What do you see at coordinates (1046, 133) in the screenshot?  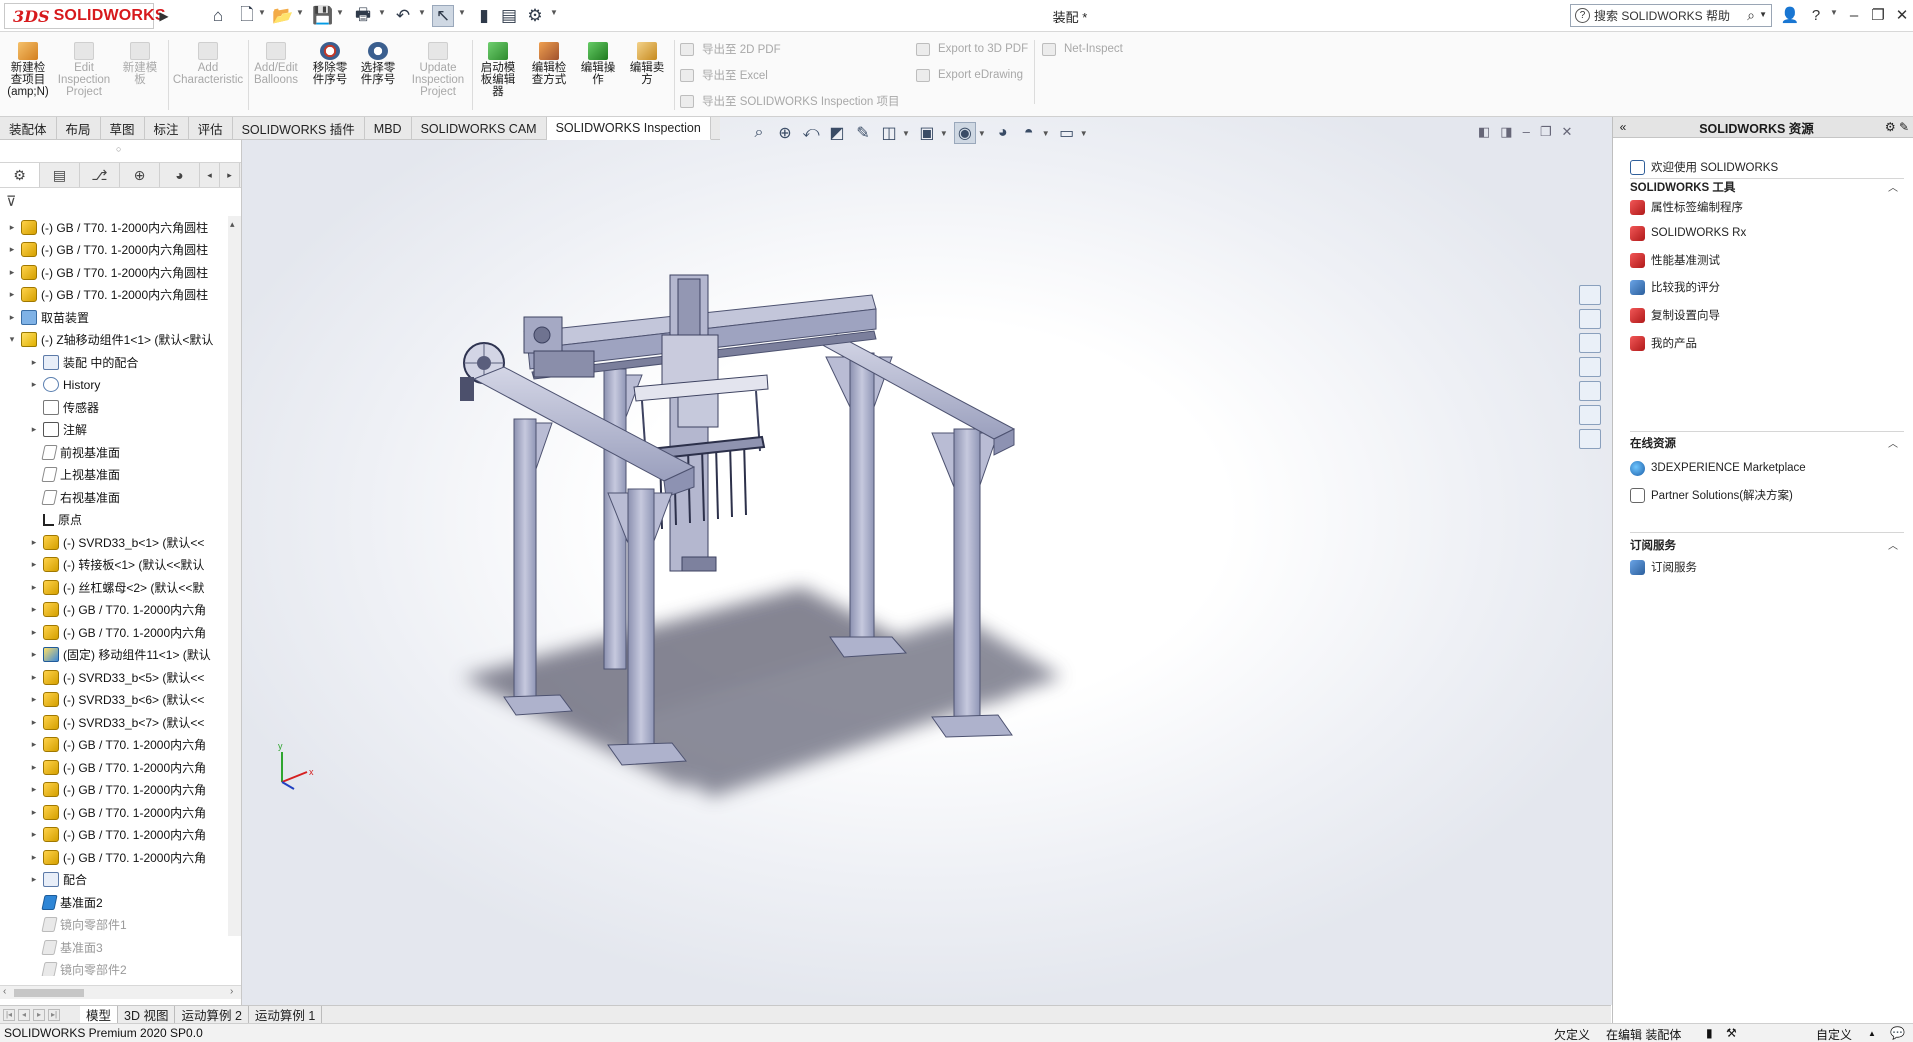 I see `scene-dropdown-icon: ▼` at bounding box center [1046, 133].